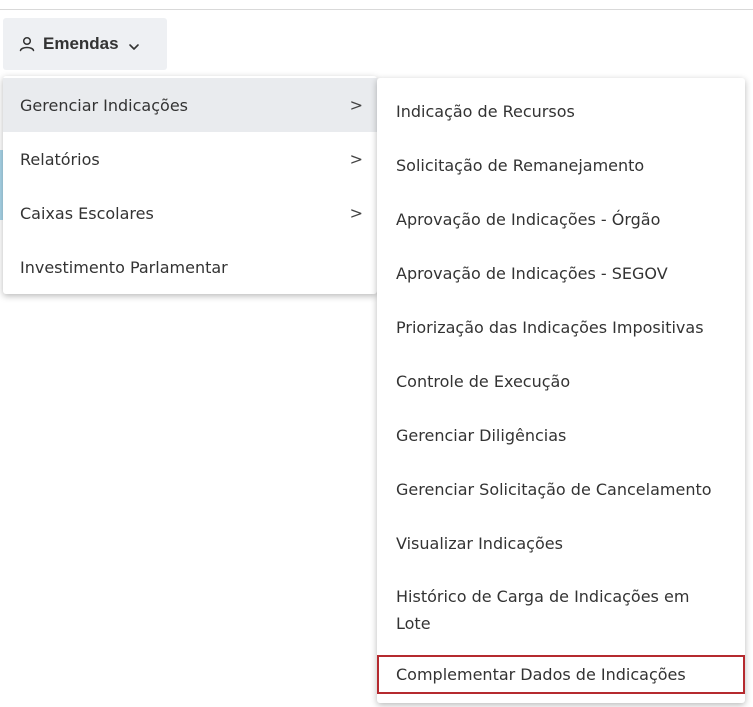 Image resolution: width=753 pixels, height=707 pixels. I want to click on menu-item-label: Relatórios, so click(60, 159).